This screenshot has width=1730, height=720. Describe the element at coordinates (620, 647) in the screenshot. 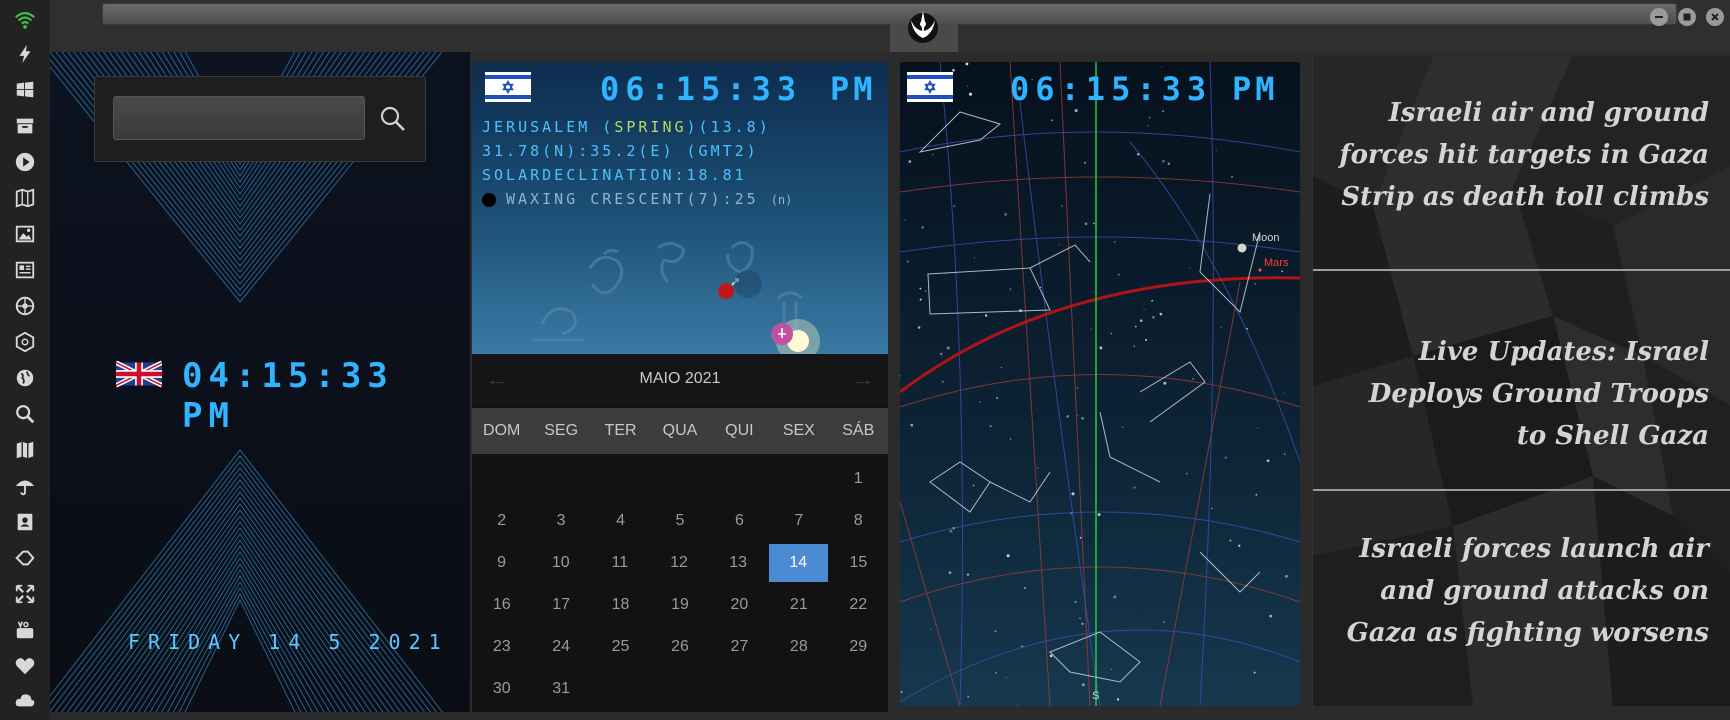

I see `calendar-day: 25` at that location.